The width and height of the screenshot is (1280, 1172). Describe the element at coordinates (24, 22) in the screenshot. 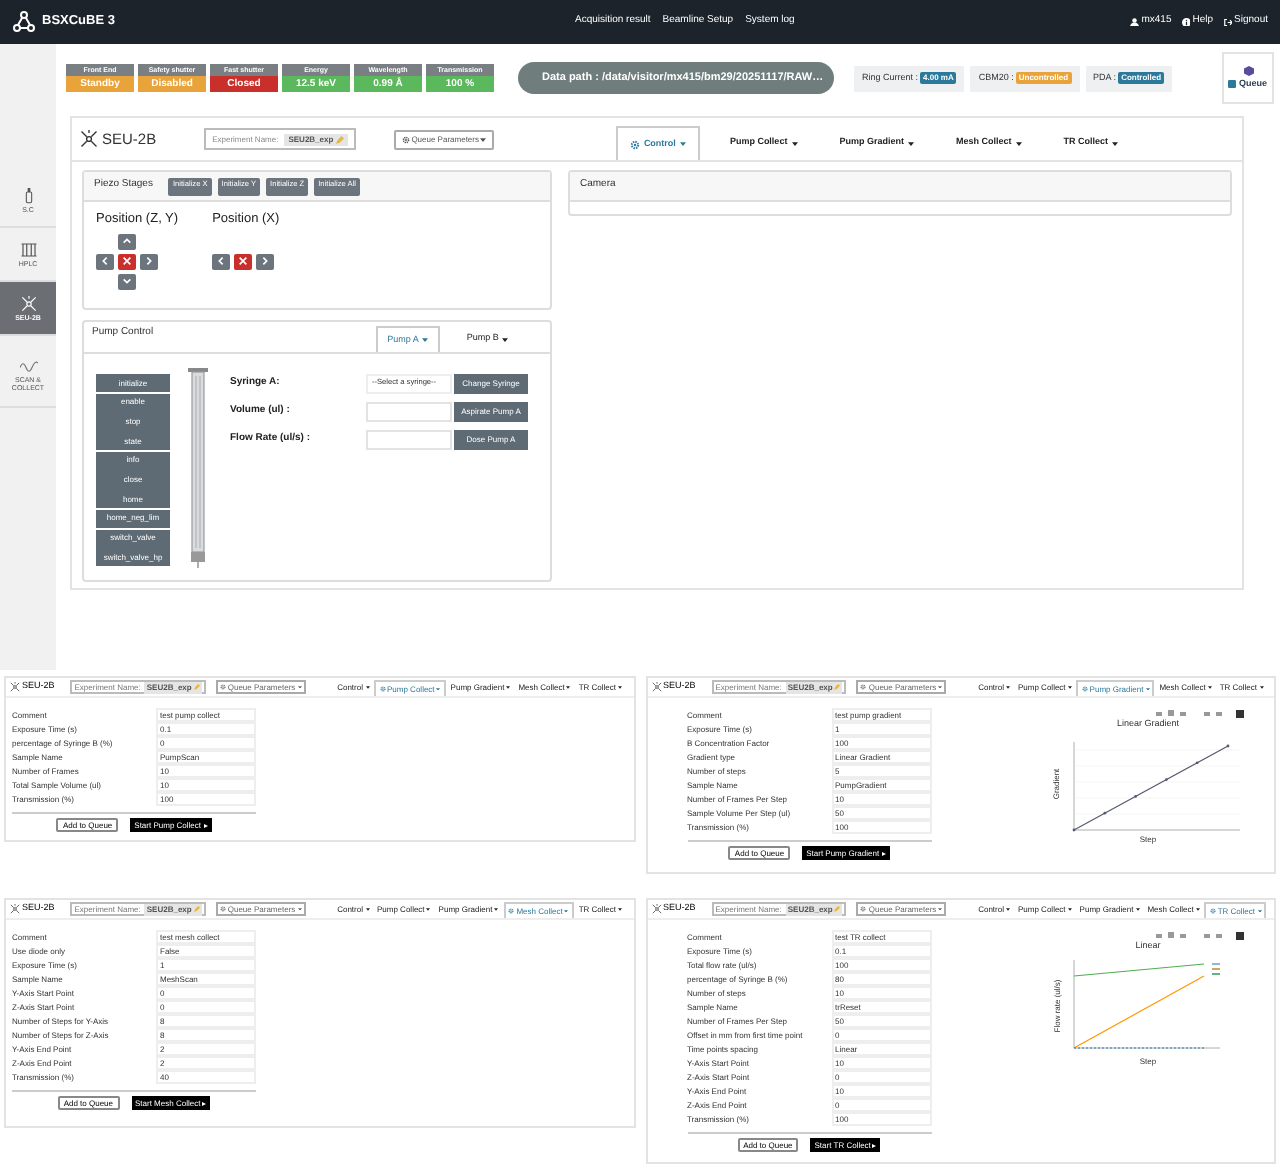

I see `logo-icon` at that location.